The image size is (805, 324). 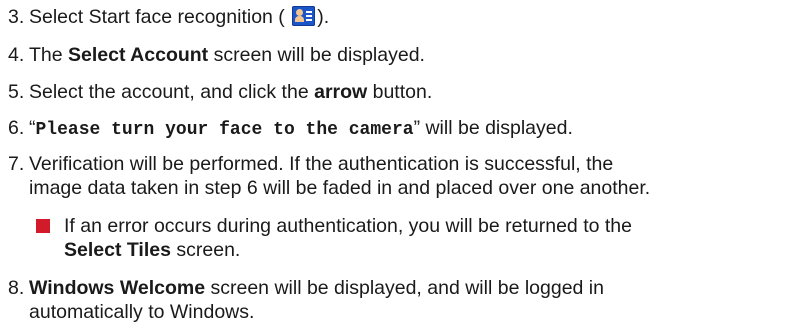 What do you see at coordinates (16, 17) in the screenshot?
I see `step-number: 3.` at bounding box center [16, 17].